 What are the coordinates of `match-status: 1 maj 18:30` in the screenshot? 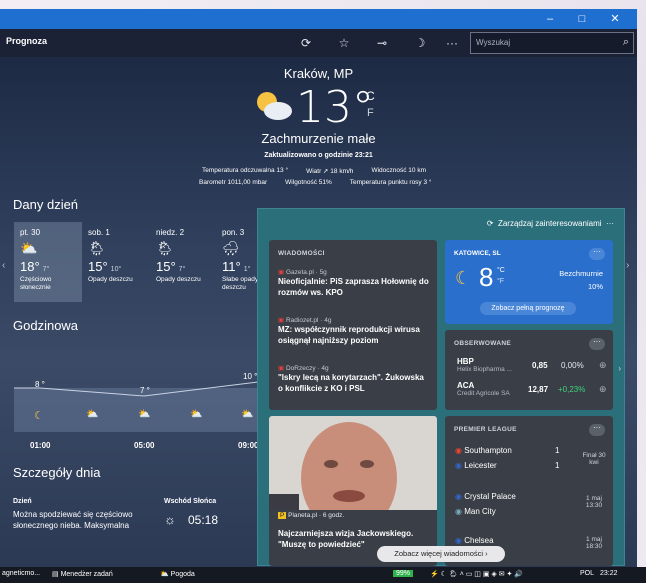 It's located at (594, 543).